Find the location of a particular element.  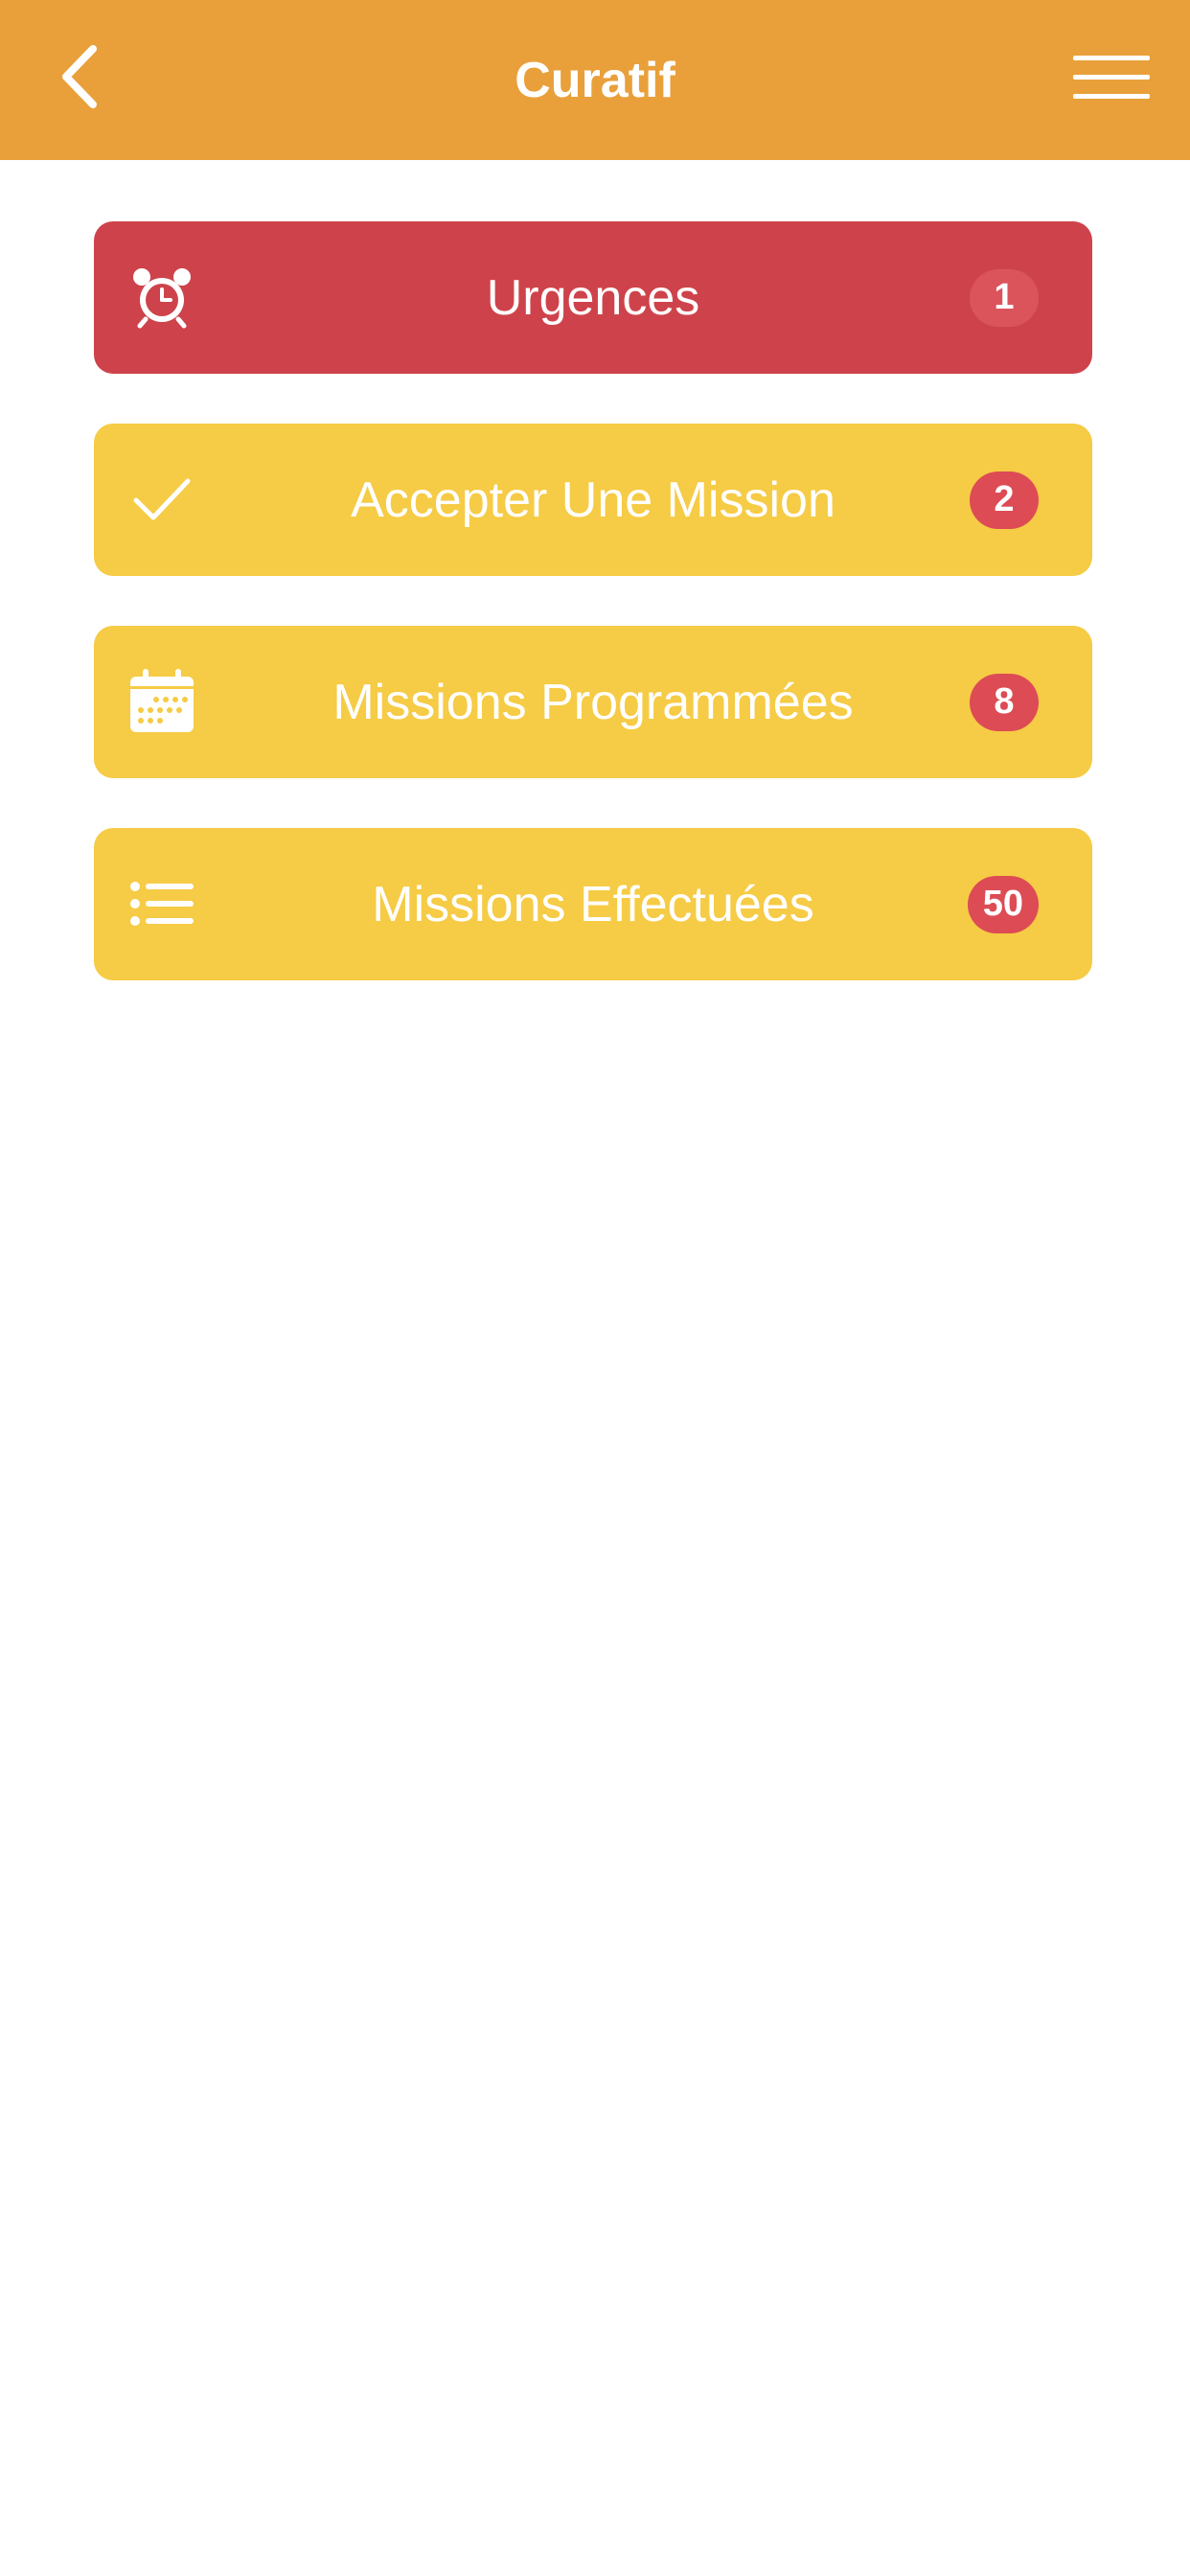

menu-item-missions-effectuees: Missions Effectuées 50 is located at coordinates (593, 904).